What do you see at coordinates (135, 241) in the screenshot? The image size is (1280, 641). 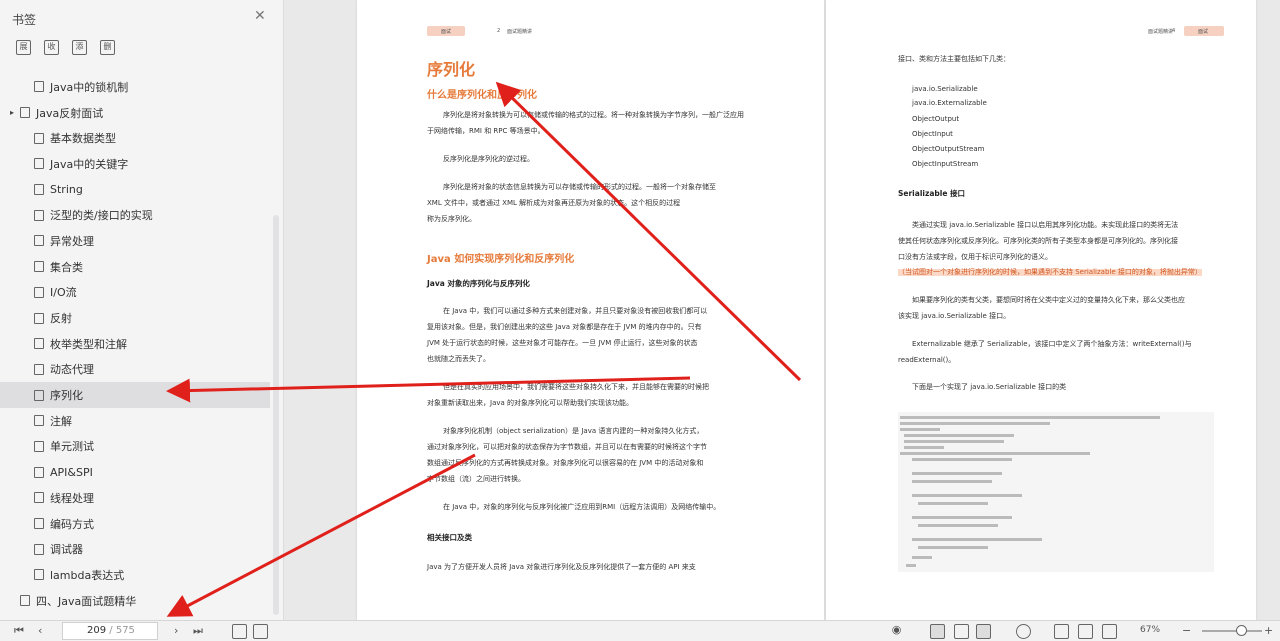 I see `bookmark-item: 异常处理` at bounding box center [135, 241].